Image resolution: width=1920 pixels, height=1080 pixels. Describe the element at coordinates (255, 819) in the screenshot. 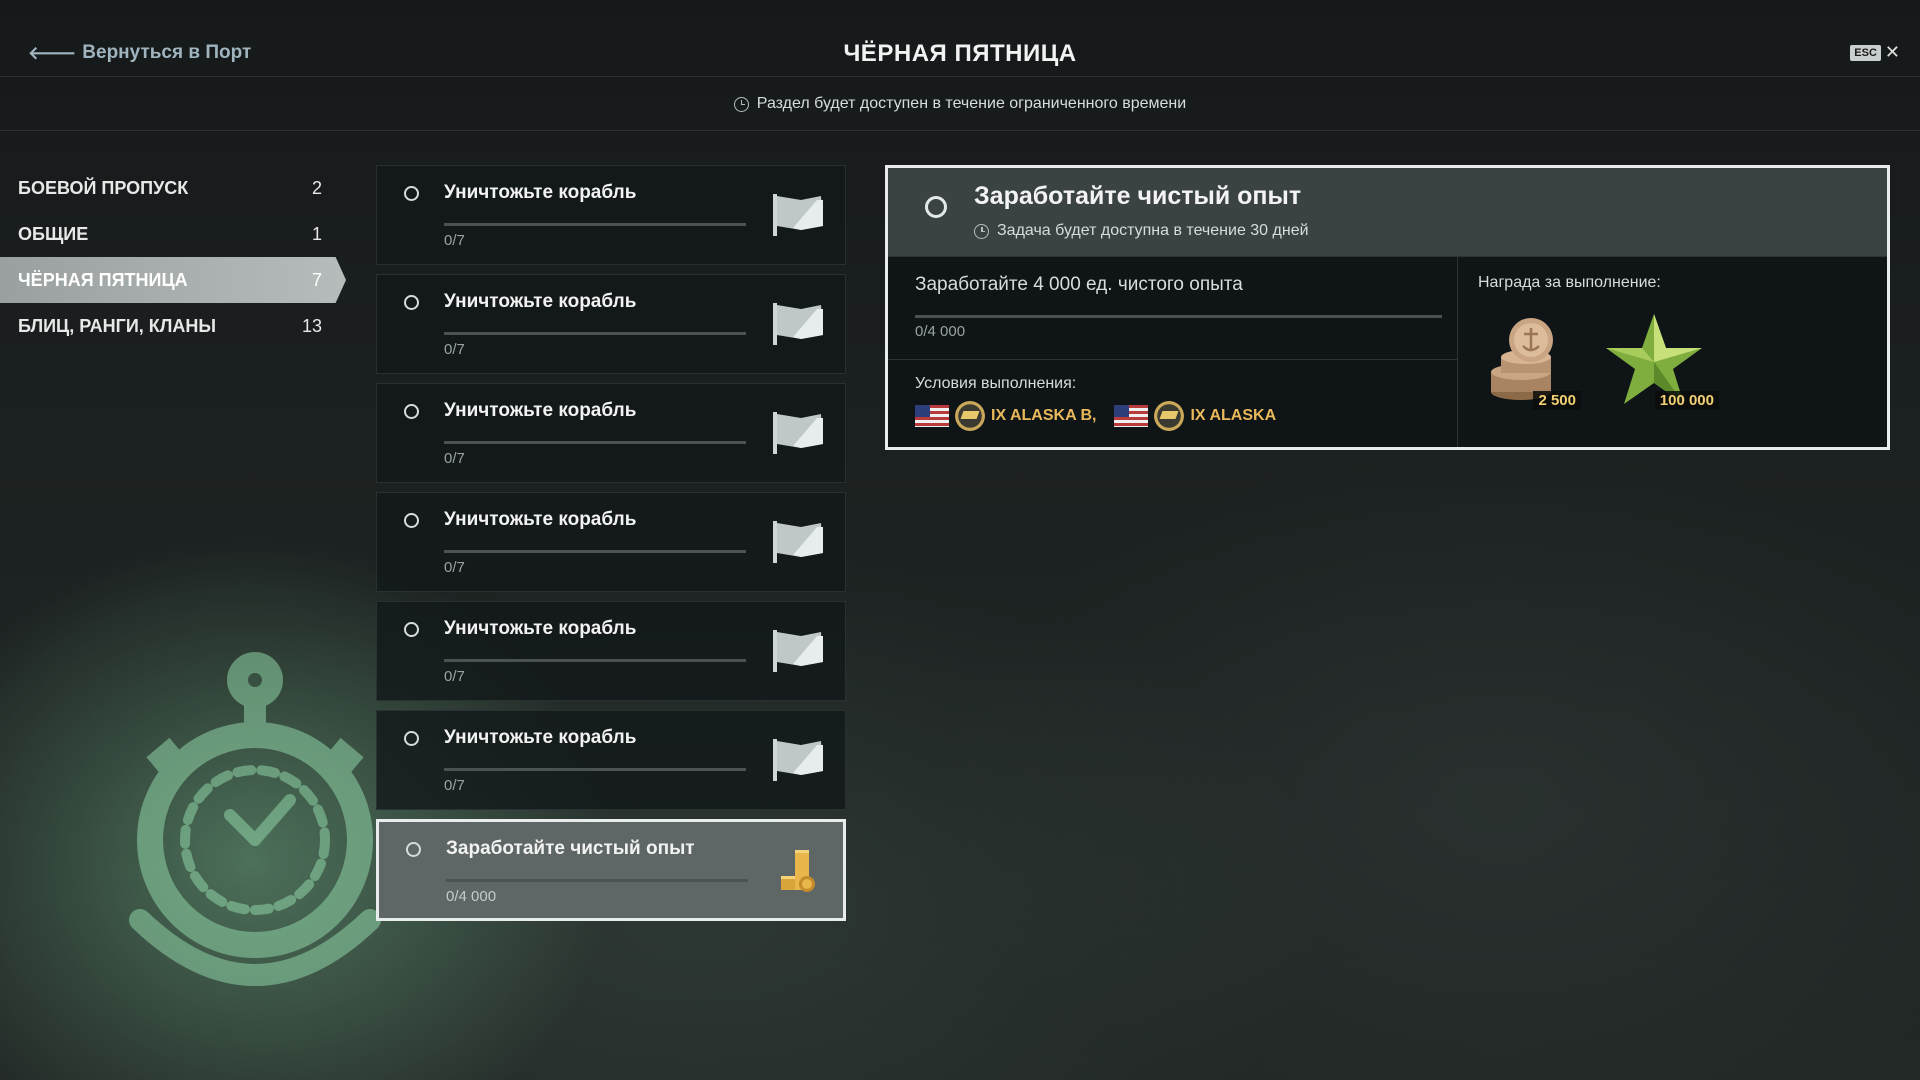

I see `stopwatch-anchor-emblem-icon` at that location.